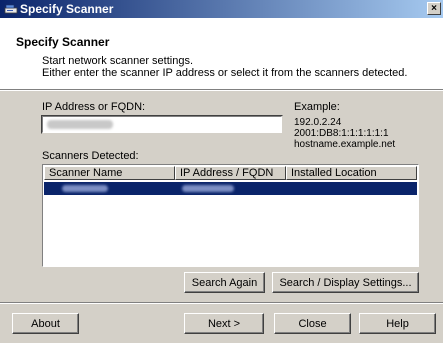 The height and width of the screenshot is (343, 443). What do you see at coordinates (397, 323) in the screenshot?
I see `help-button: Help` at bounding box center [397, 323].